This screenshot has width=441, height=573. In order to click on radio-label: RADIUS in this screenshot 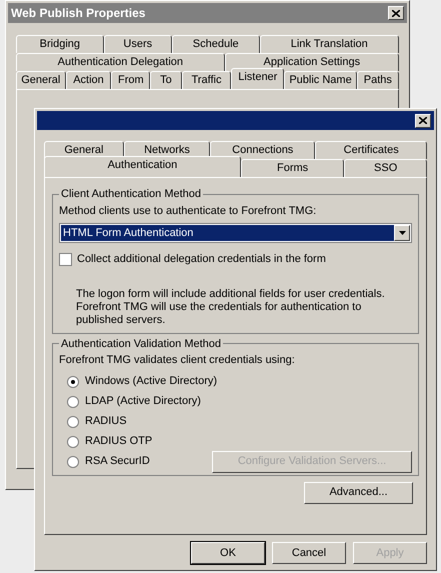, I will do `click(106, 422)`.